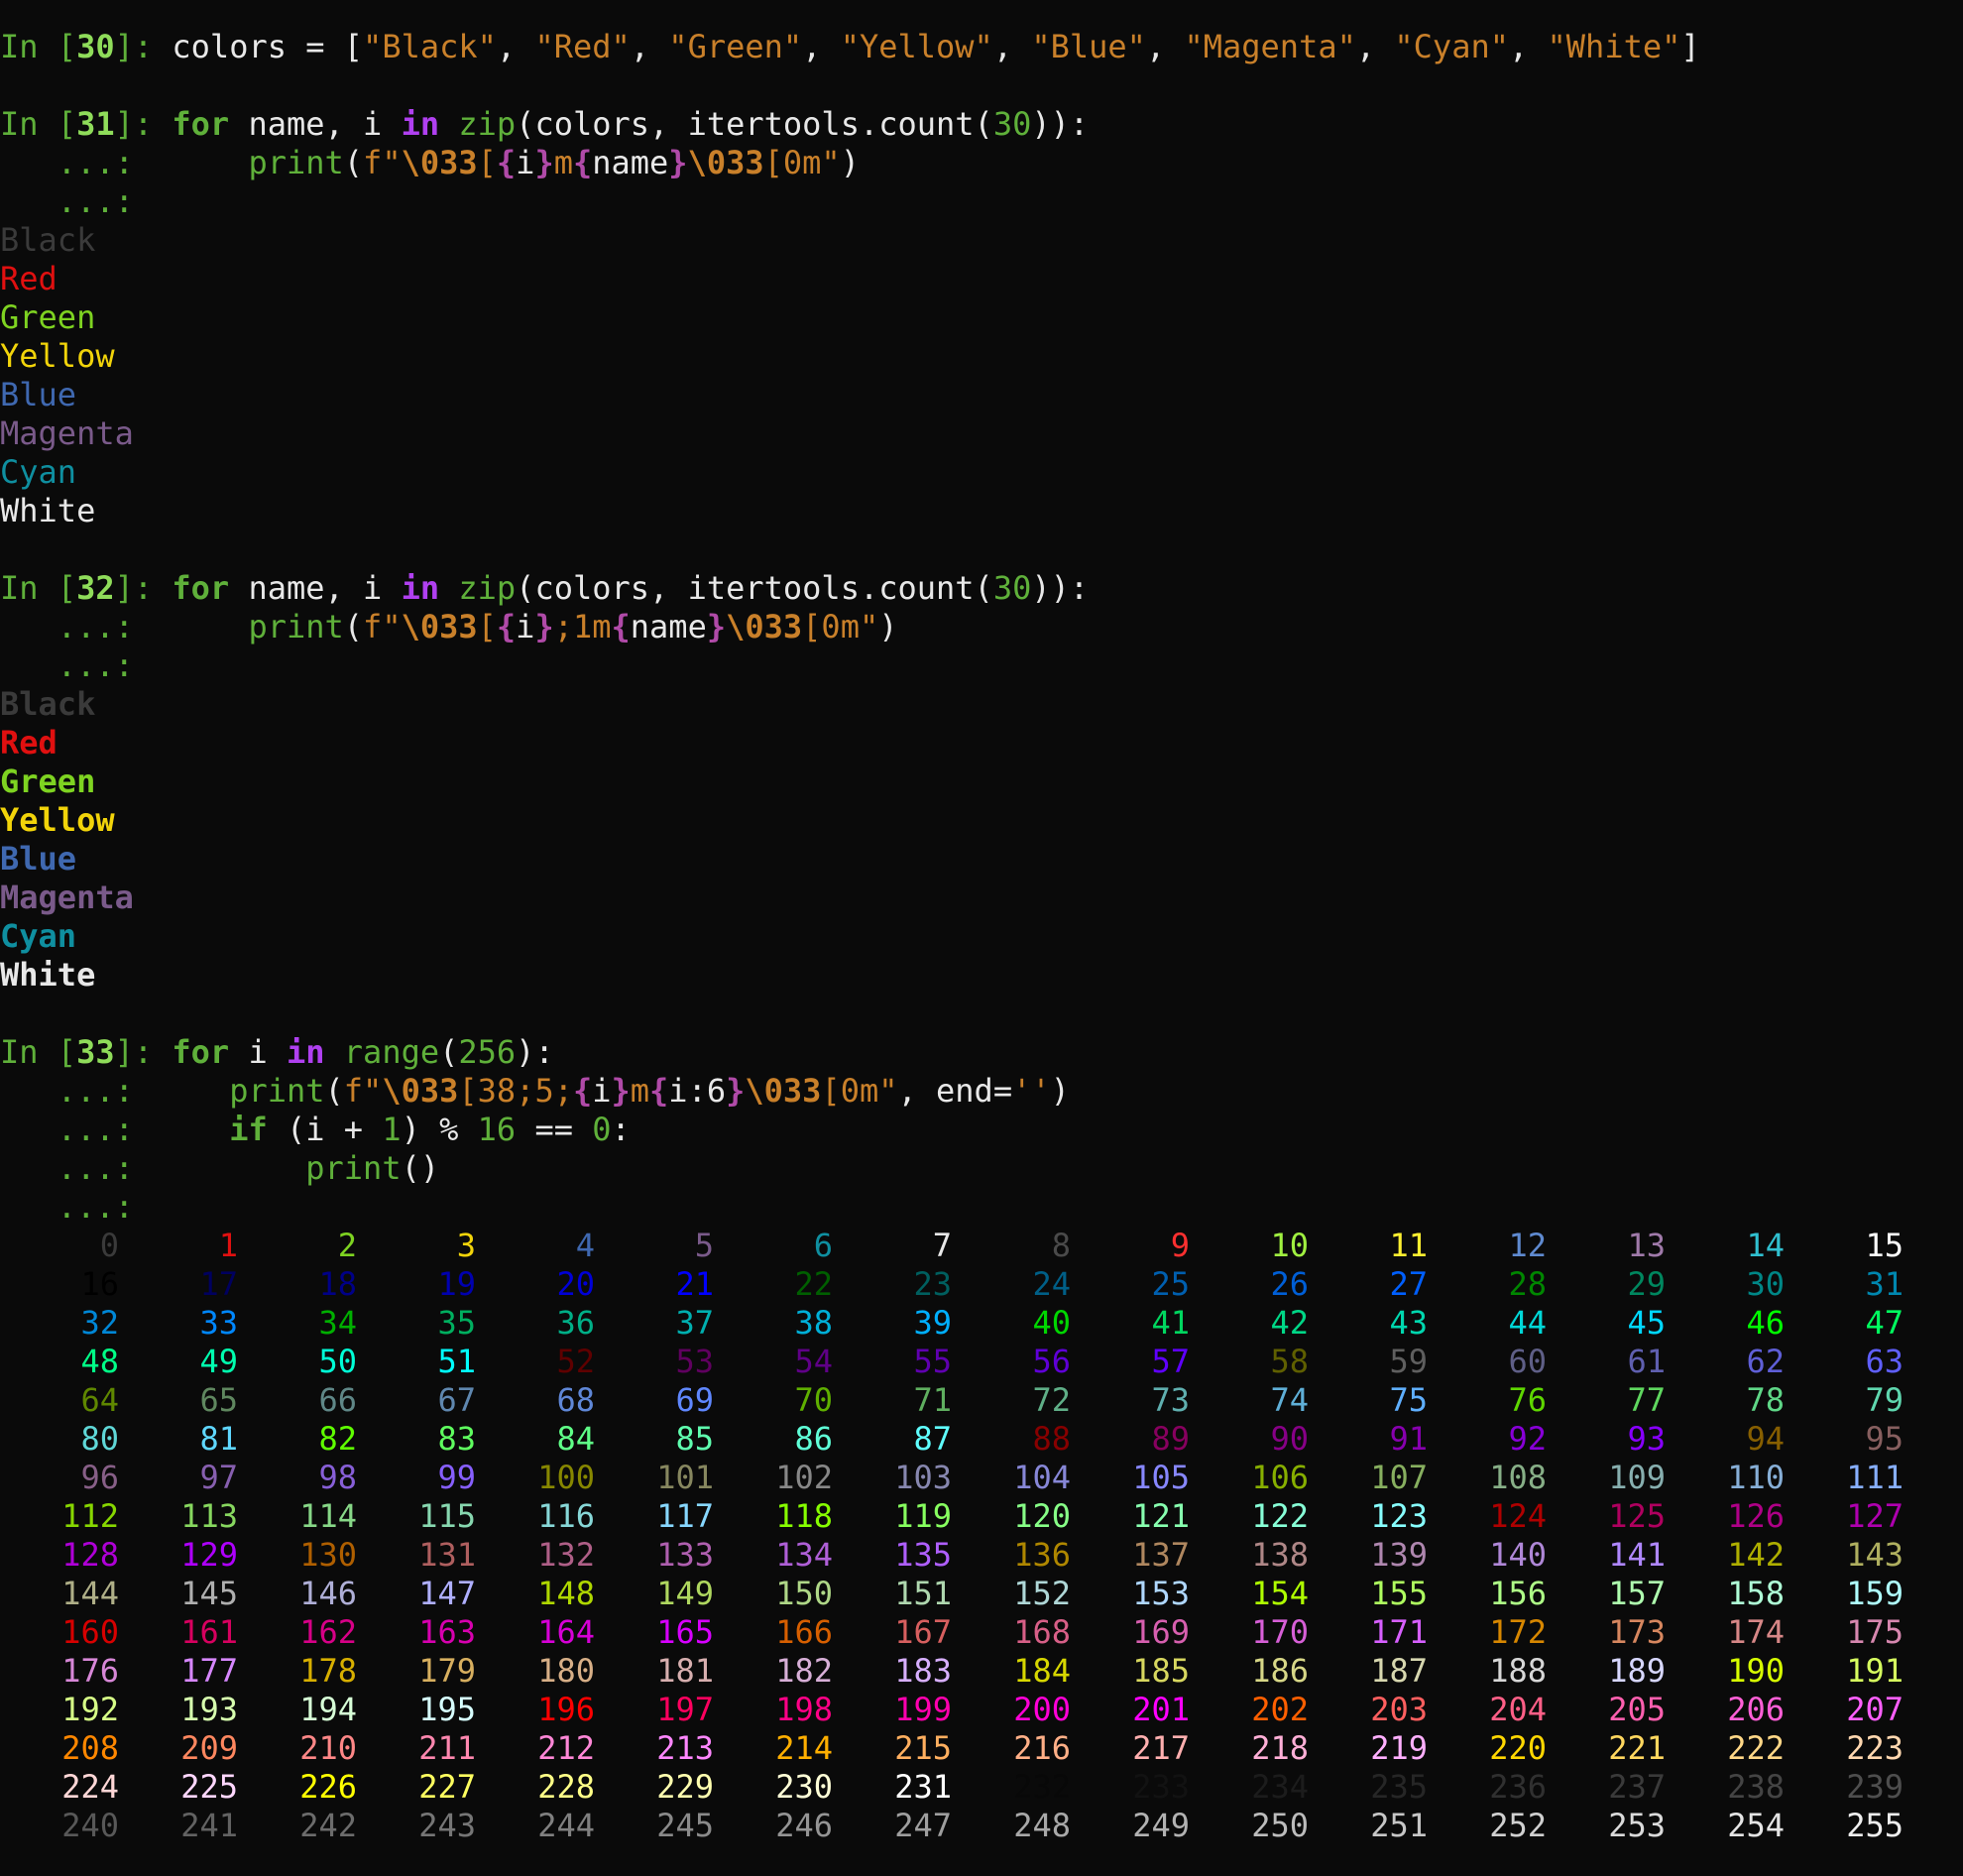 The height and width of the screenshot is (1876, 1963). What do you see at coordinates (391, 1052) in the screenshot?
I see `code-token: range` at bounding box center [391, 1052].